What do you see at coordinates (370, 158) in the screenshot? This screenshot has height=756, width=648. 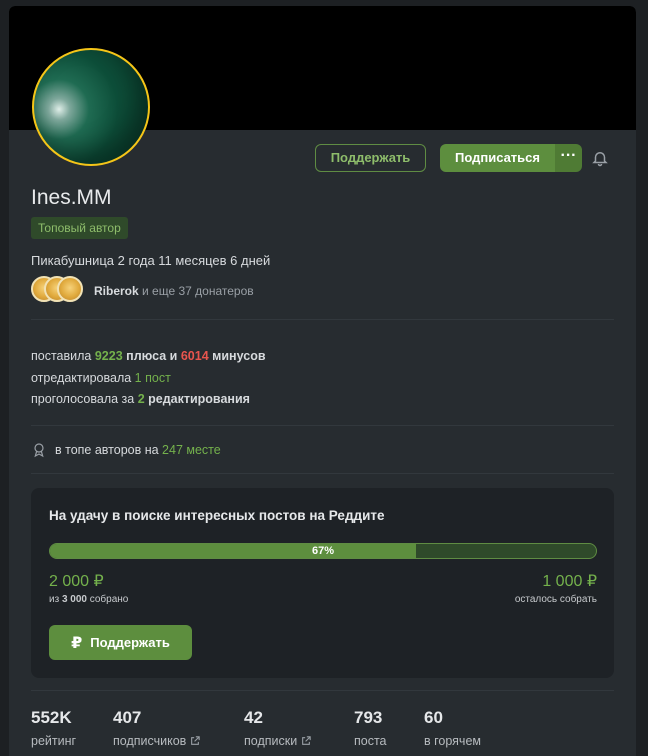 I see `support-button: Поддержать` at bounding box center [370, 158].